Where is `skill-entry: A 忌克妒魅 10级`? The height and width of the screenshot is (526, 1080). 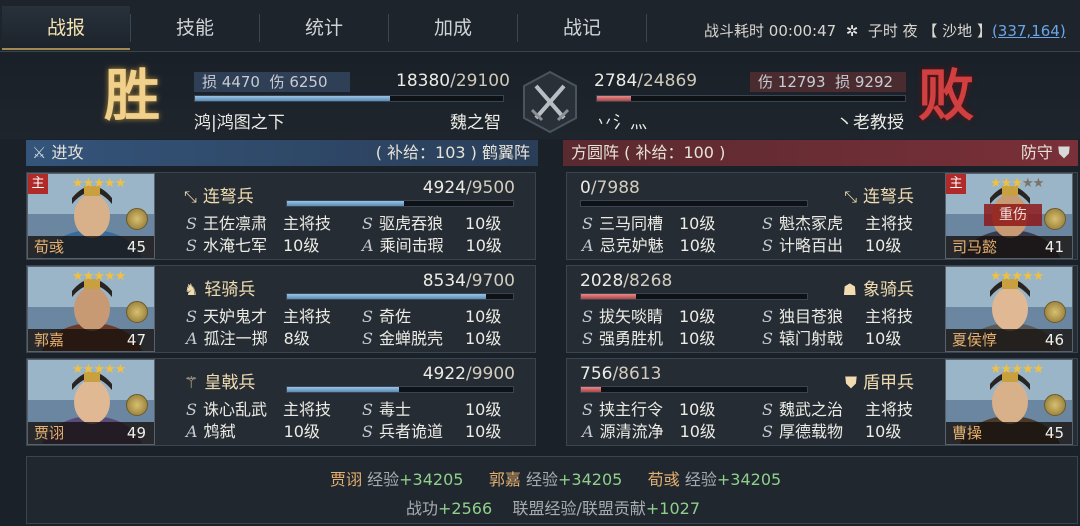 skill-entry: A 忌克妒魅 10级 is located at coordinates (649, 244).